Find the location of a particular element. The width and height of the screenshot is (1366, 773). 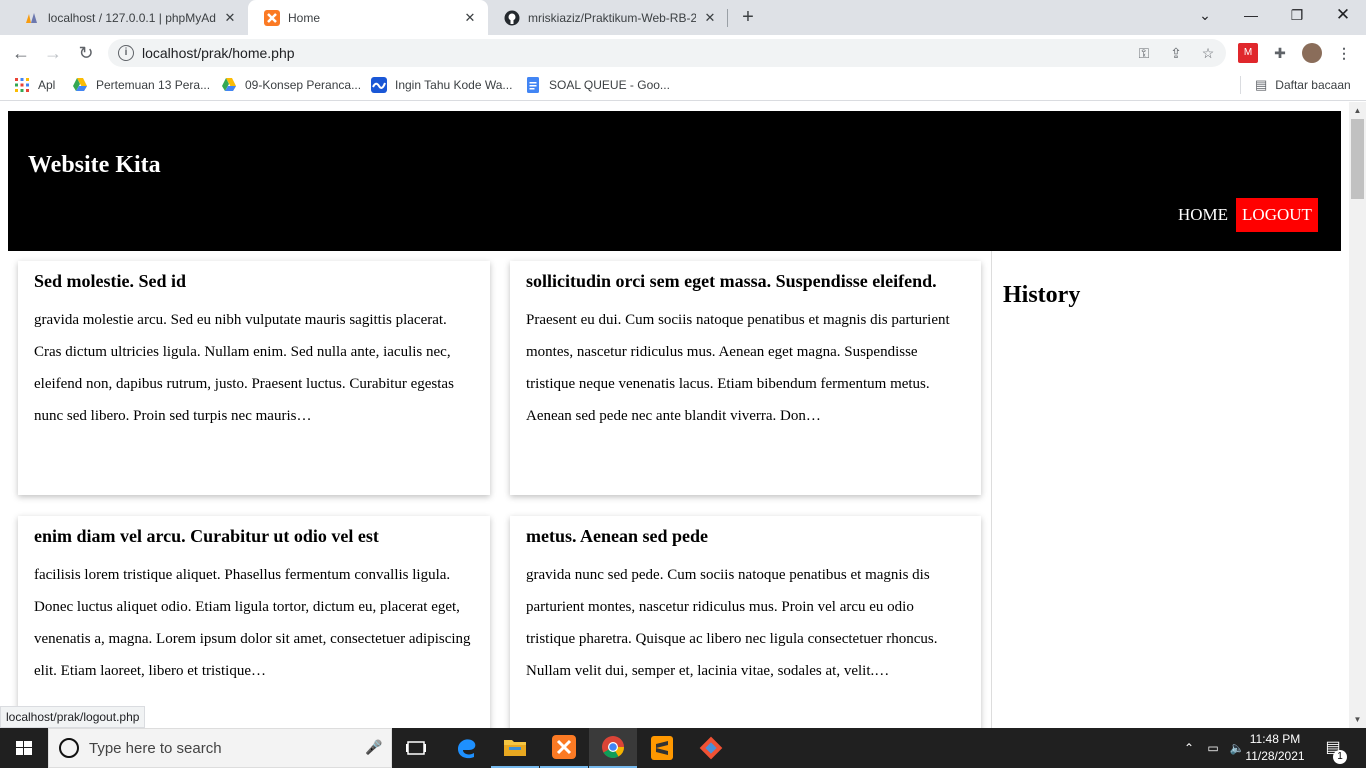

address-bar: i localhost/prak/home.php ⚿ ⇪ ☆ is located at coordinates (667, 53).